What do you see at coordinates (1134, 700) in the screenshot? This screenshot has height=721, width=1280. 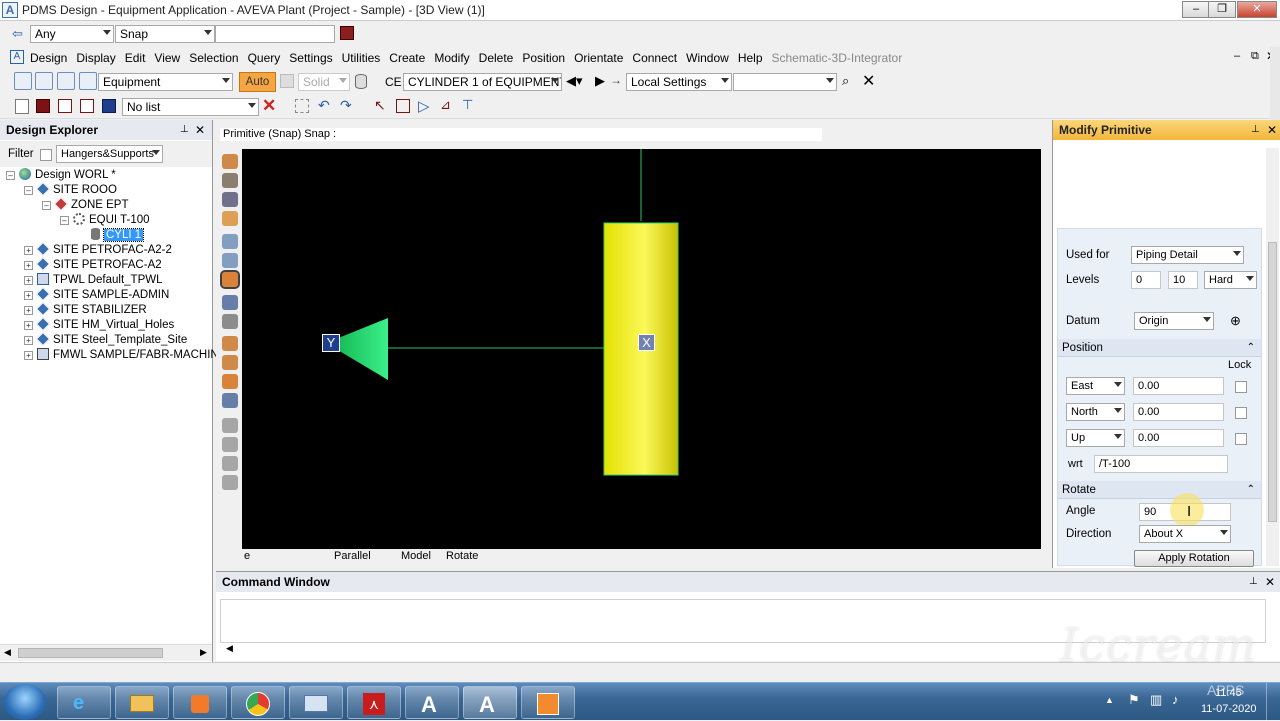 I see `flag-icon: ⚑` at bounding box center [1134, 700].